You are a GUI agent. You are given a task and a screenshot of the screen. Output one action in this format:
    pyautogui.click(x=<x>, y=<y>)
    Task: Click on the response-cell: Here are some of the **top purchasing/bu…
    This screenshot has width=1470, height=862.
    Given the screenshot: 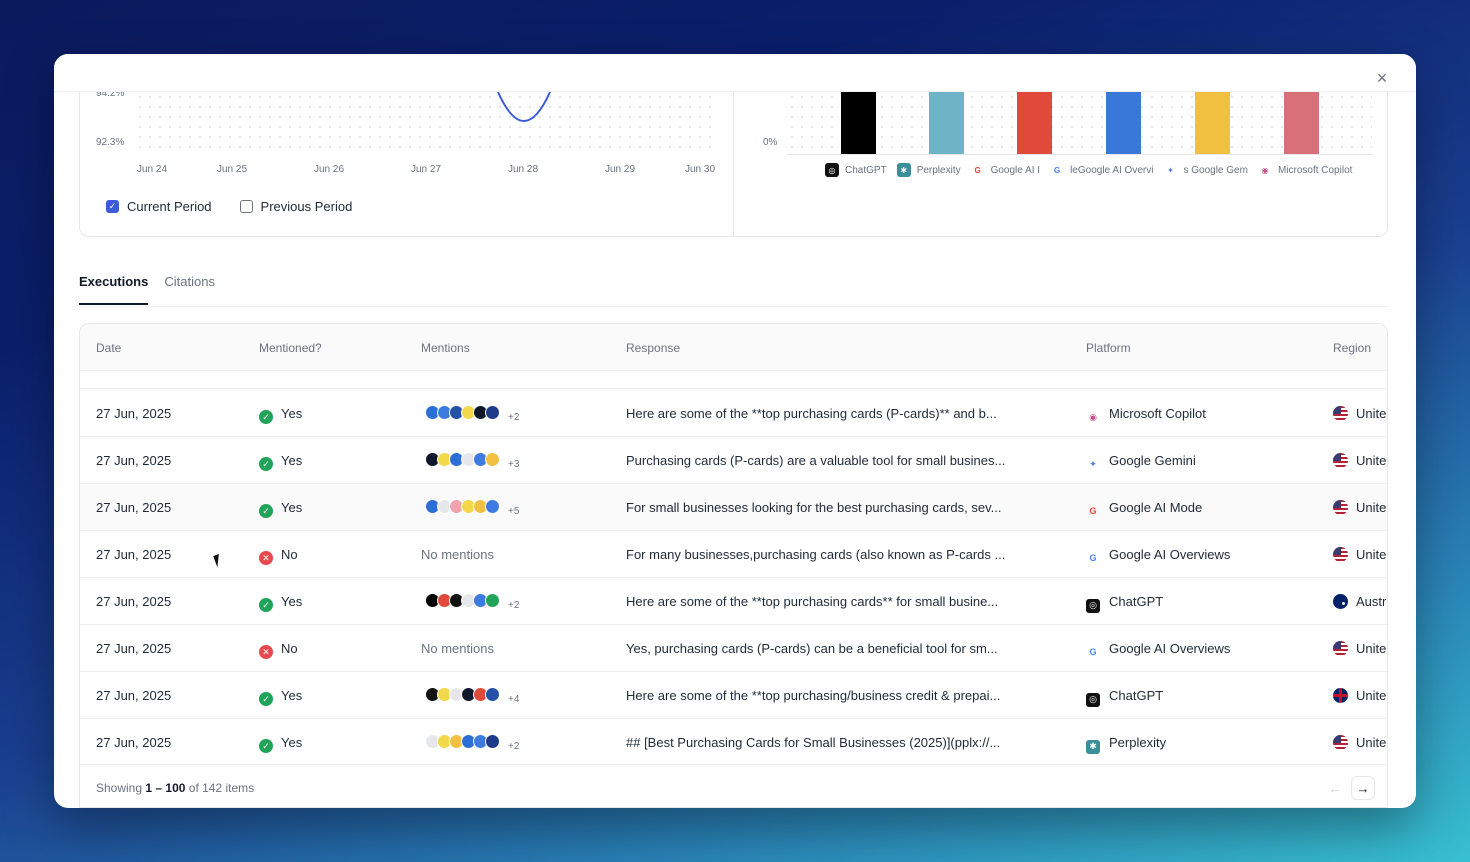 What is the action you would take?
    pyautogui.click(x=813, y=695)
    